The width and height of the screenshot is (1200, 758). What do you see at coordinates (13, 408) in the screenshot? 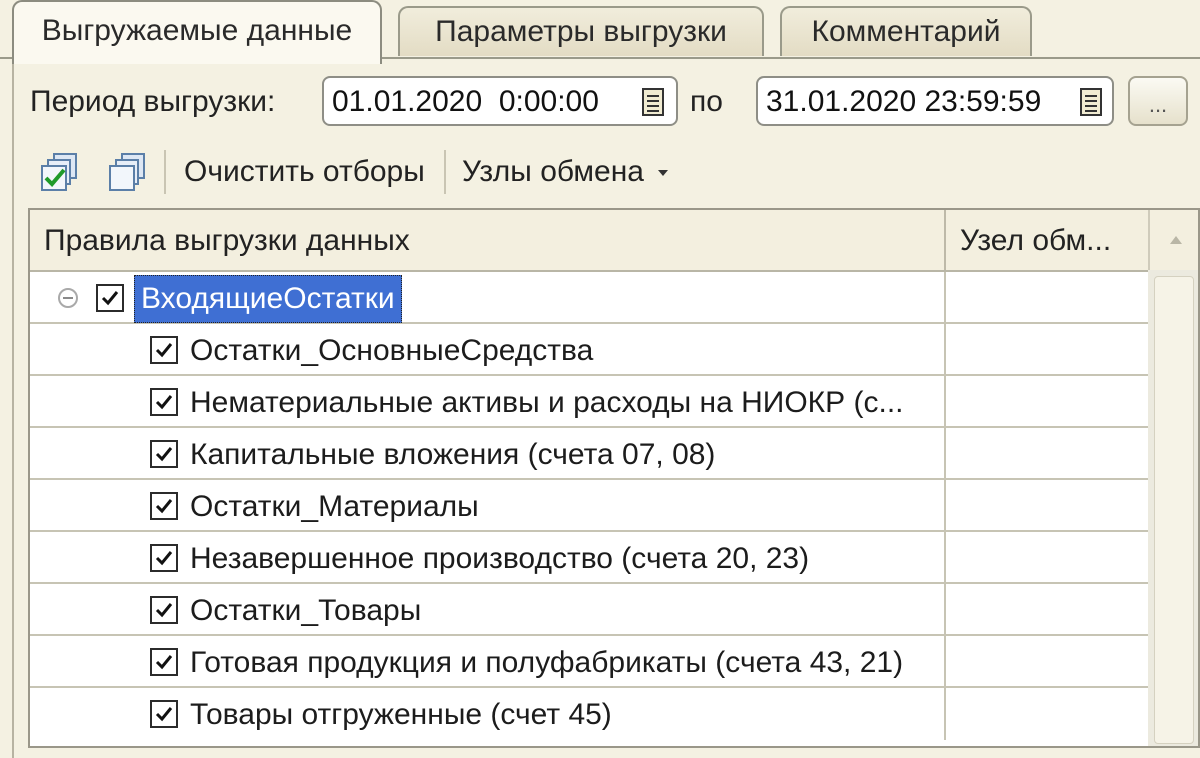
I see `panel-border` at bounding box center [13, 408].